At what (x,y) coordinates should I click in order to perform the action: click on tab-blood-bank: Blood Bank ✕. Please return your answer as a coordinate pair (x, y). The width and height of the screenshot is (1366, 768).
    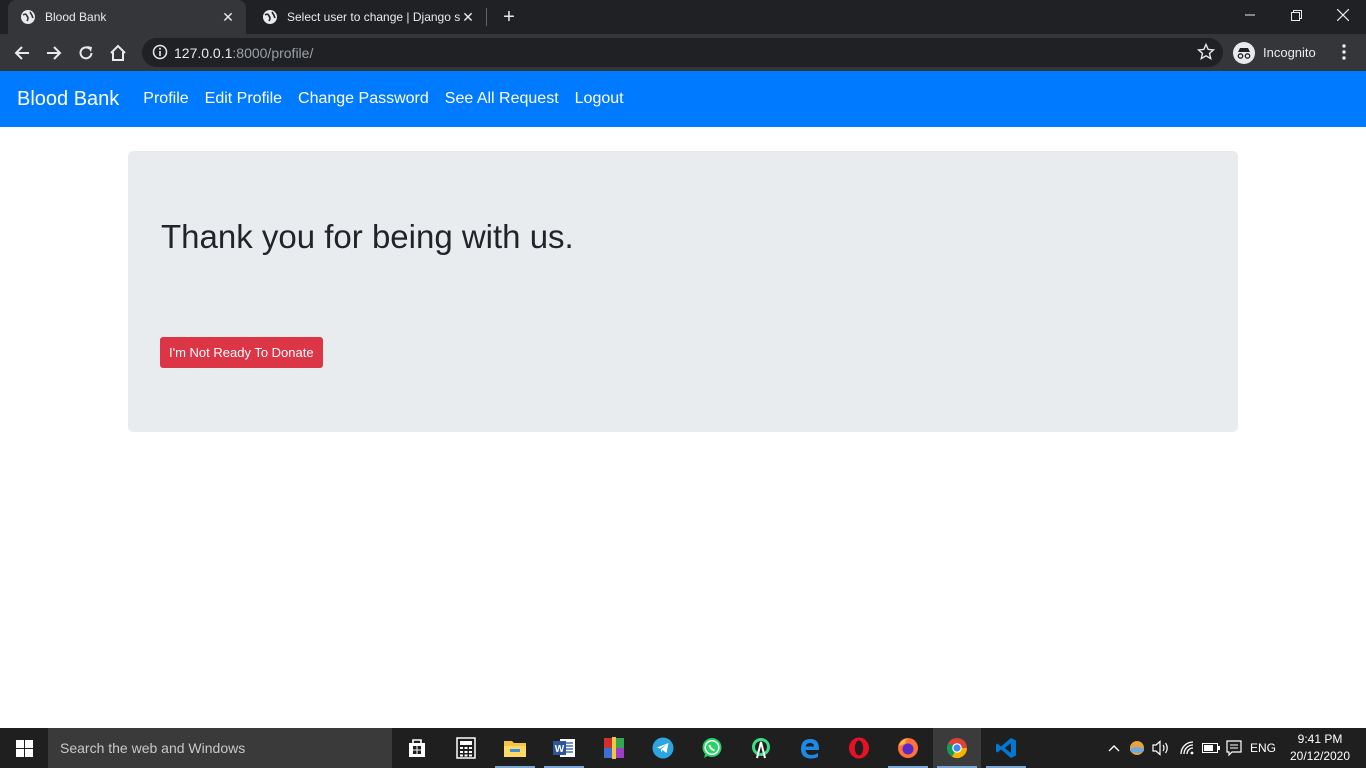
    Looking at the image, I should click on (127, 17).